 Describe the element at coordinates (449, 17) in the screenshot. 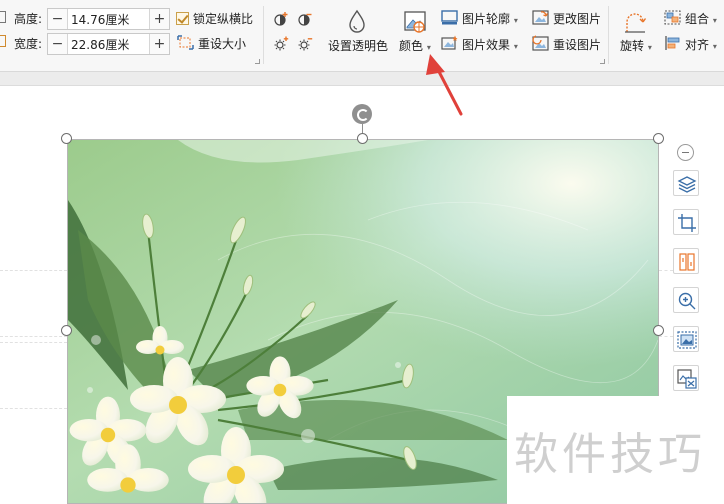

I see `picture-outline-icon` at that location.